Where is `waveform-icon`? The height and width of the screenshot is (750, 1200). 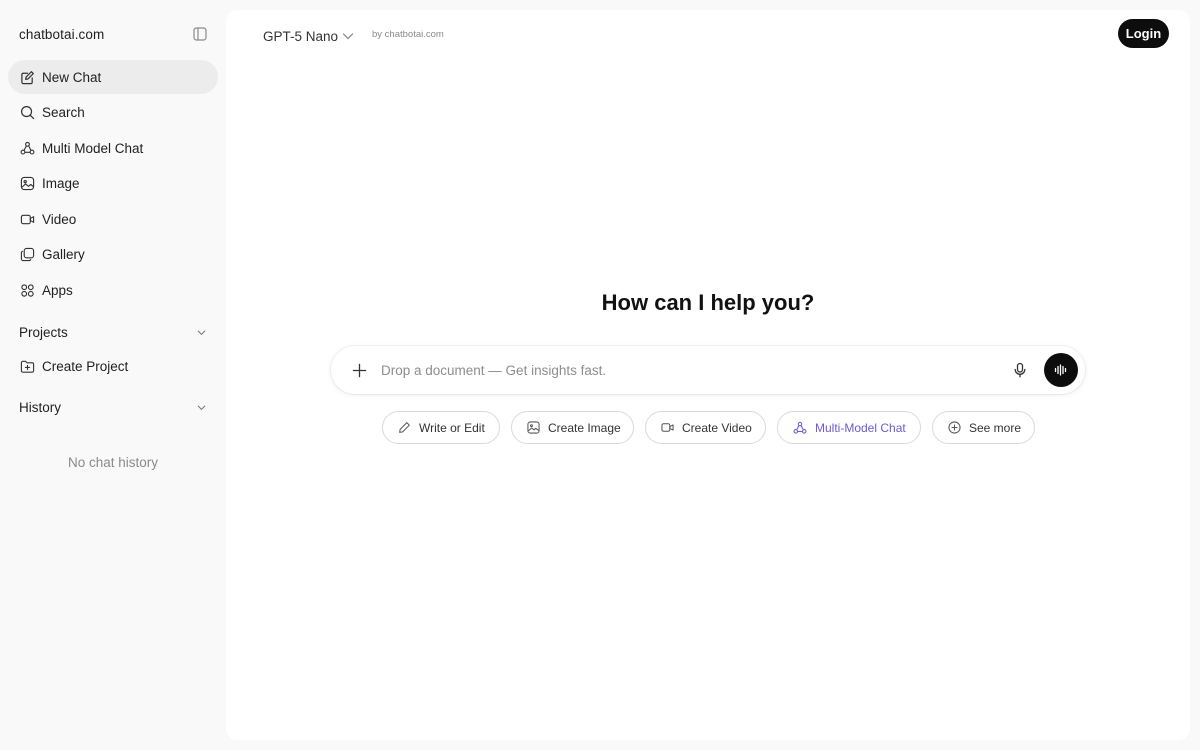 waveform-icon is located at coordinates (1060, 370).